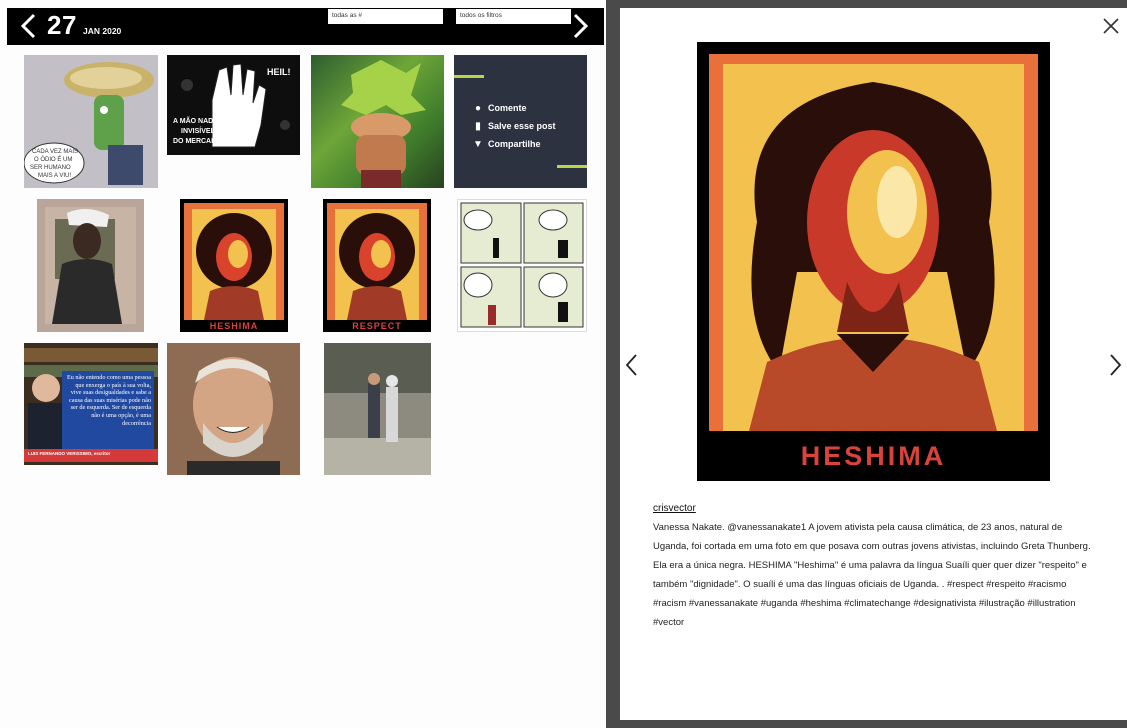  I want to click on all-filters-select: todos os filtros, so click(513, 16).